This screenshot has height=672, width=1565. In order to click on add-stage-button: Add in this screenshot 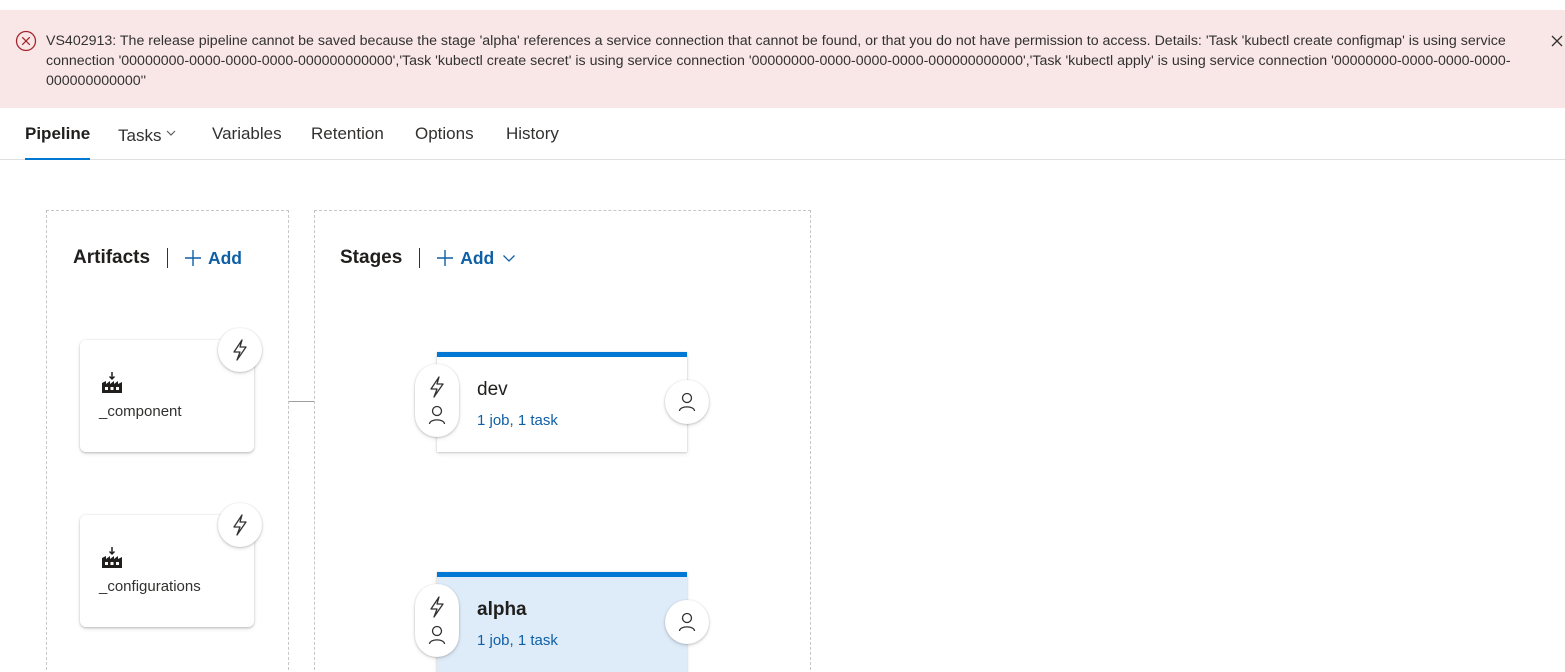, I will do `click(479, 258)`.